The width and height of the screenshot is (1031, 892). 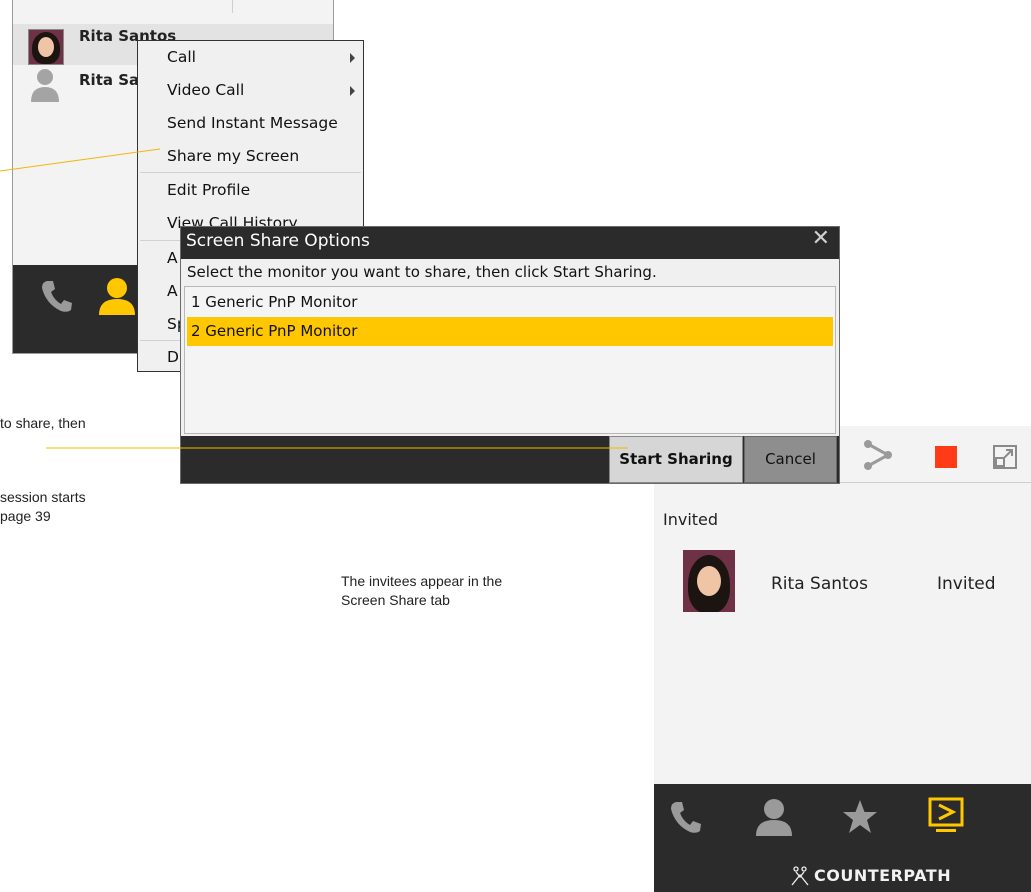 What do you see at coordinates (422, 581) in the screenshot?
I see `callout-line-text: The invitees appear in the` at bounding box center [422, 581].